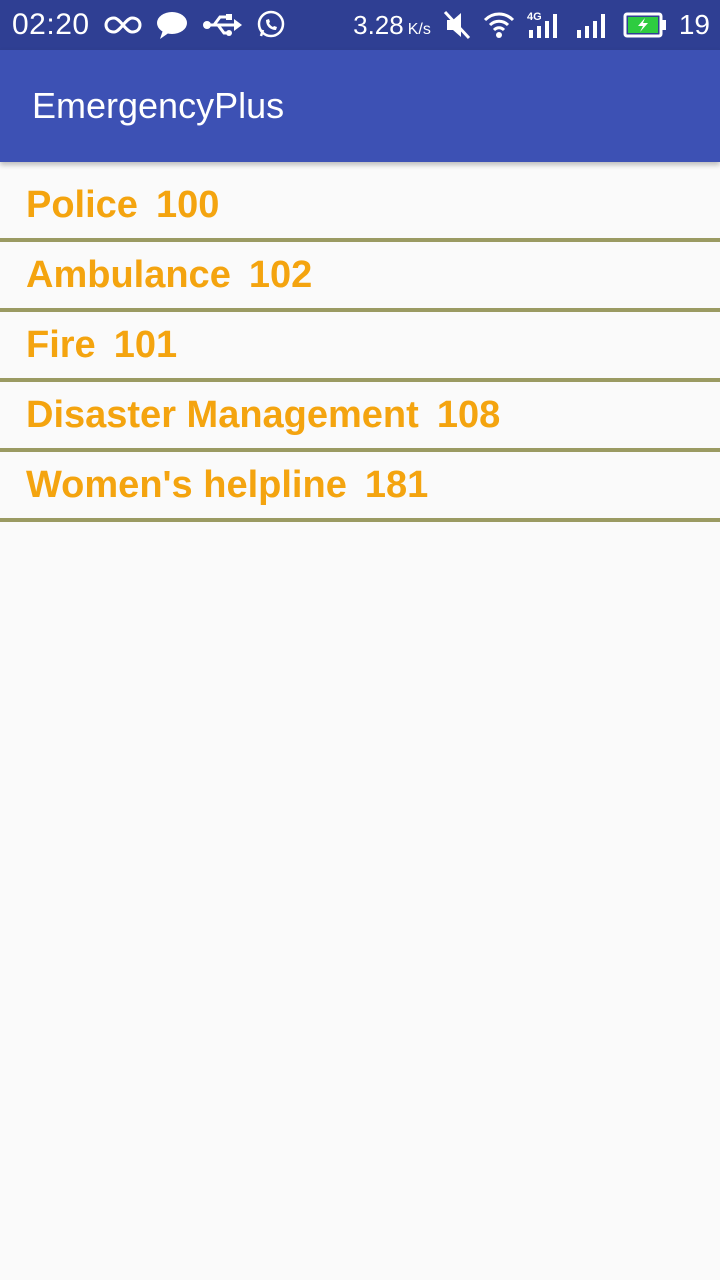 Image resolution: width=720 pixels, height=1280 pixels. I want to click on contact-number: 181, so click(396, 484).